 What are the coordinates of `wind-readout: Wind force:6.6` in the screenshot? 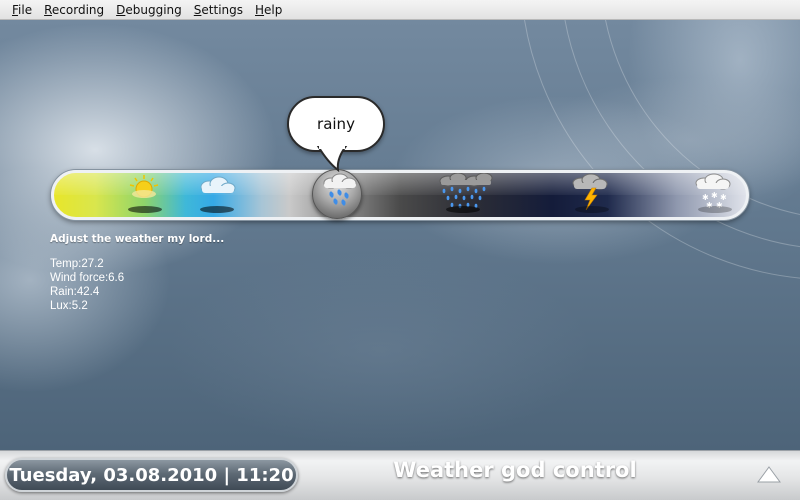 It's located at (87, 278).